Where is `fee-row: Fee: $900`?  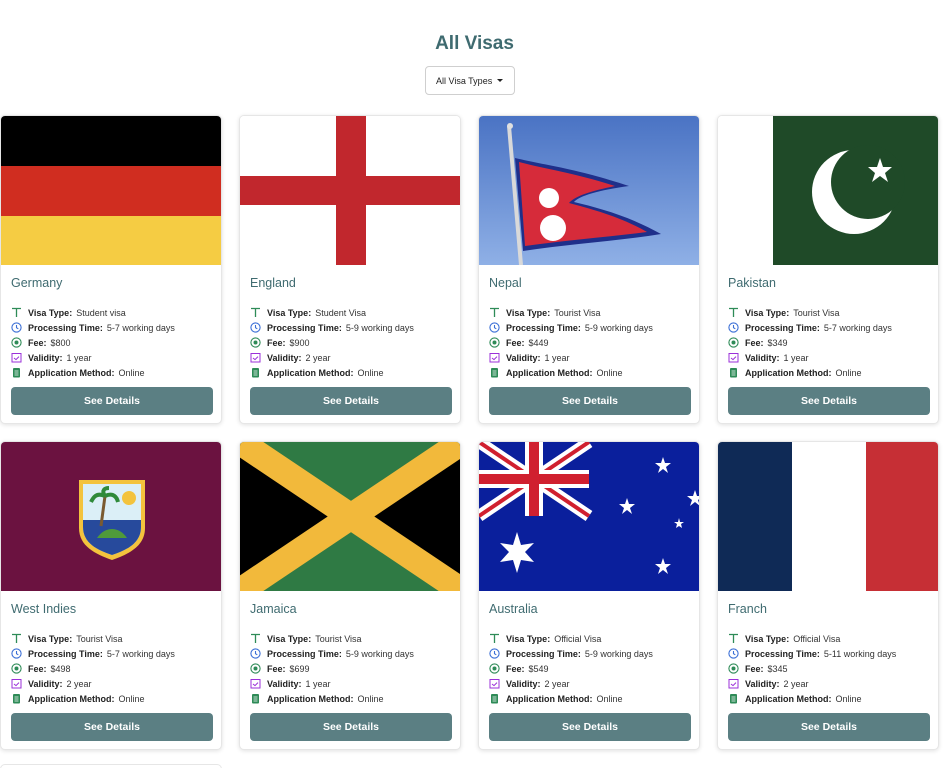
fee-row: Fee: $900 is located at coordinates (280, 342).